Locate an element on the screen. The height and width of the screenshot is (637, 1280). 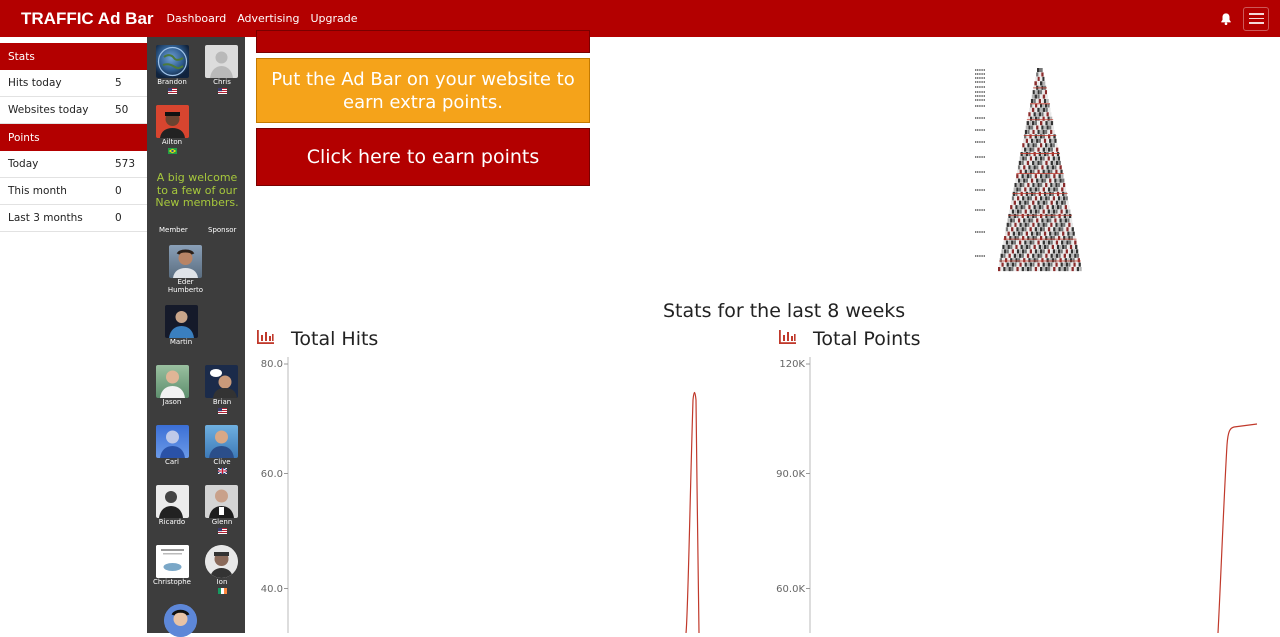
member-name: Ion is located at coordinates (222, 582).